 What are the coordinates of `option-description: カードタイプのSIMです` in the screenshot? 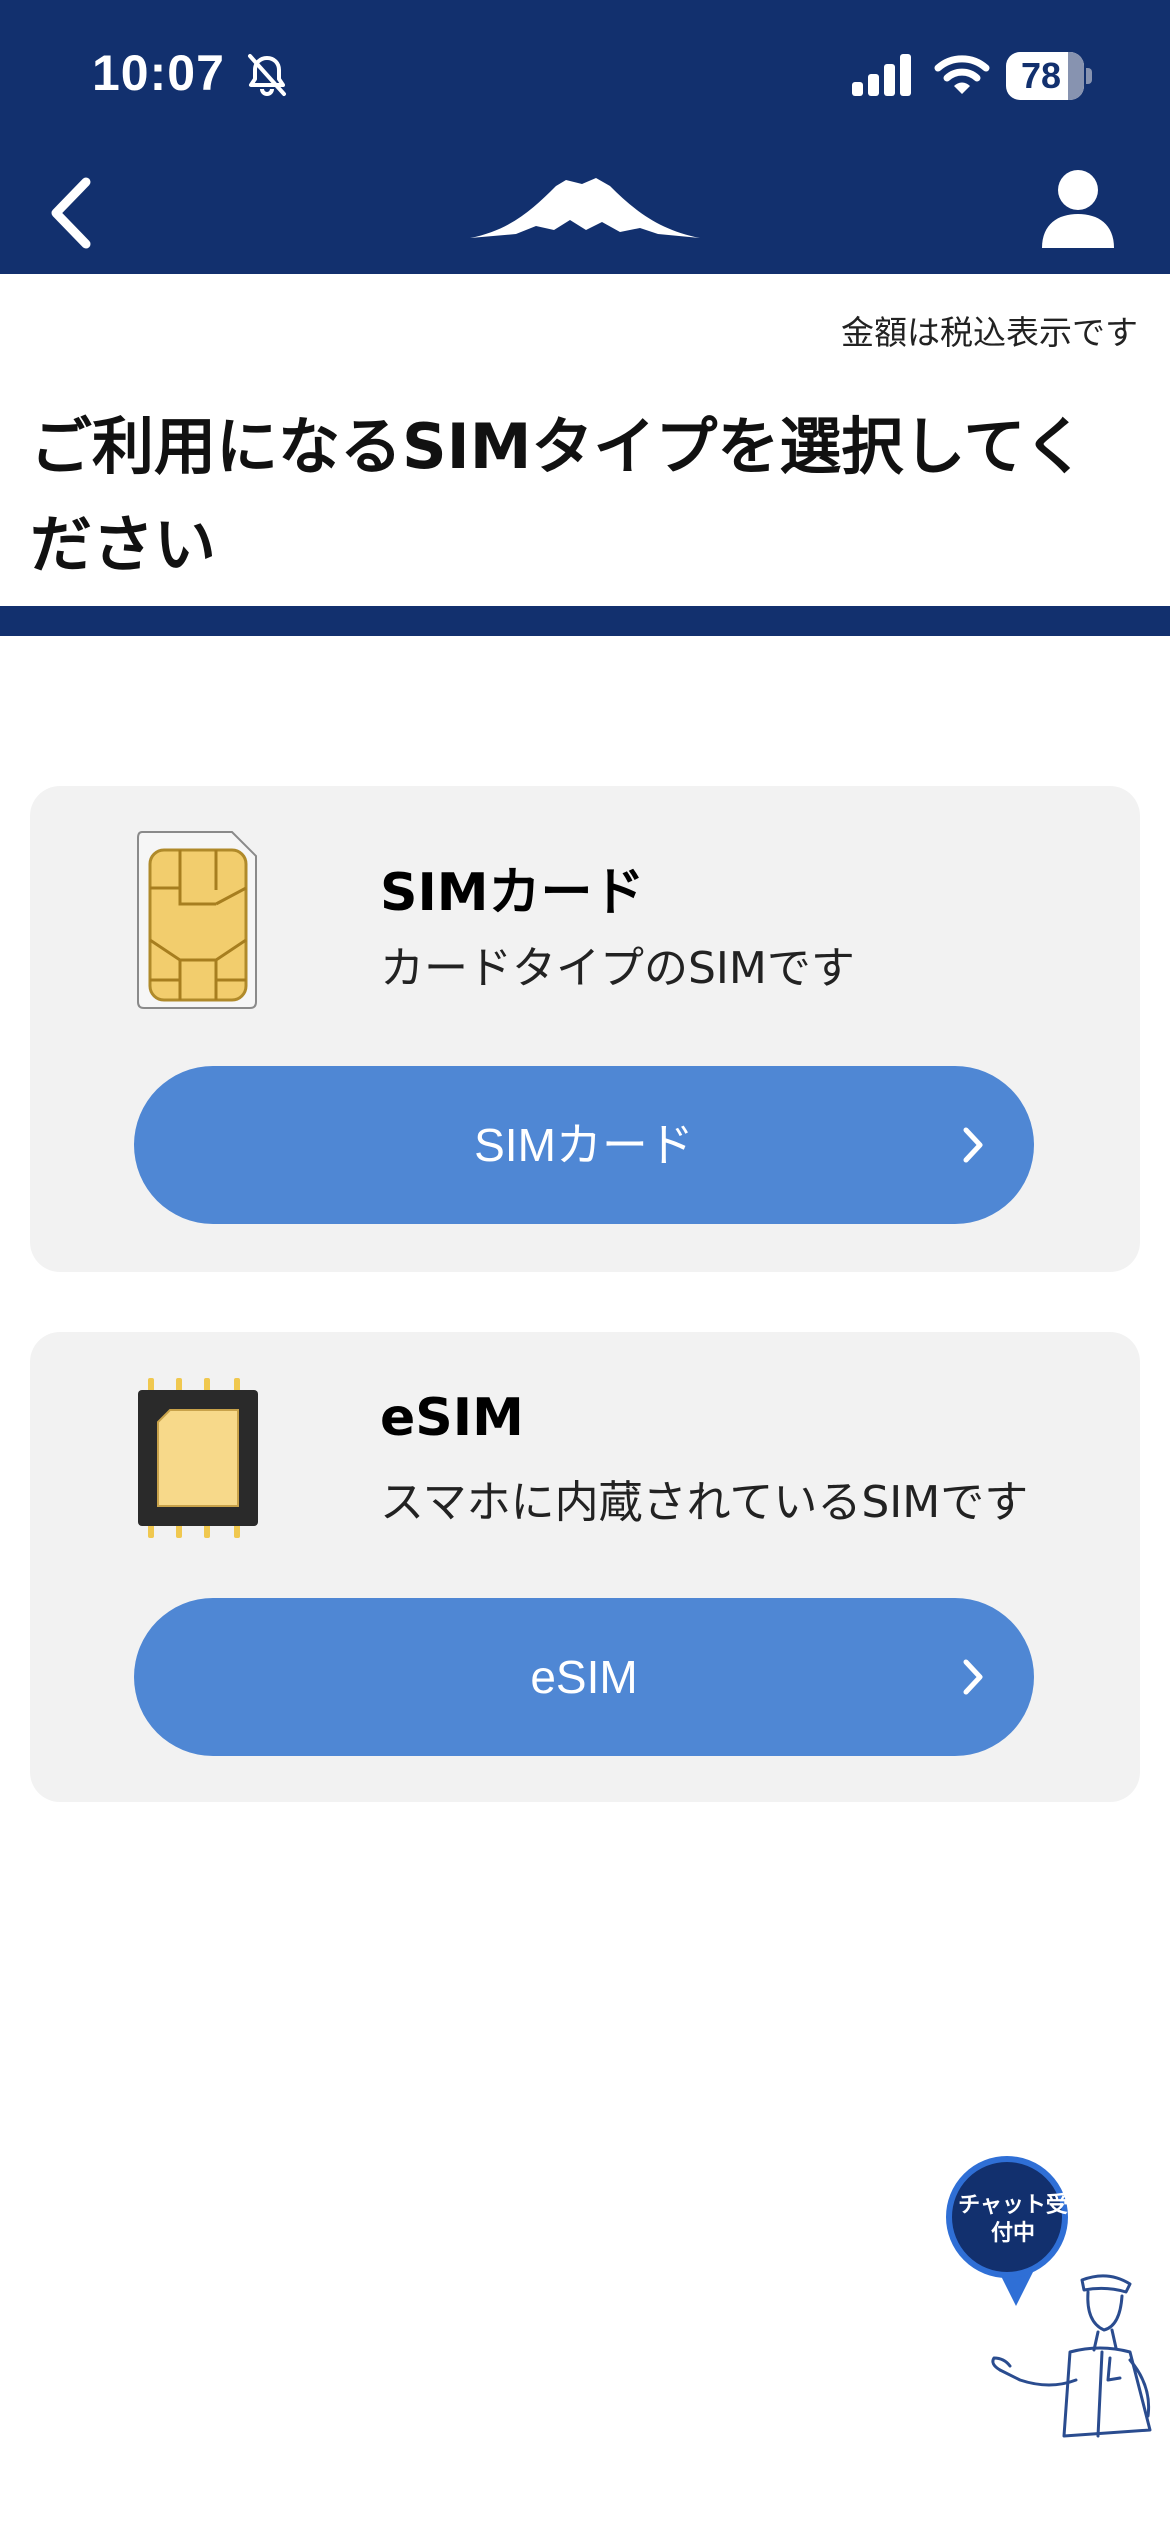 It's located at (617, 968).